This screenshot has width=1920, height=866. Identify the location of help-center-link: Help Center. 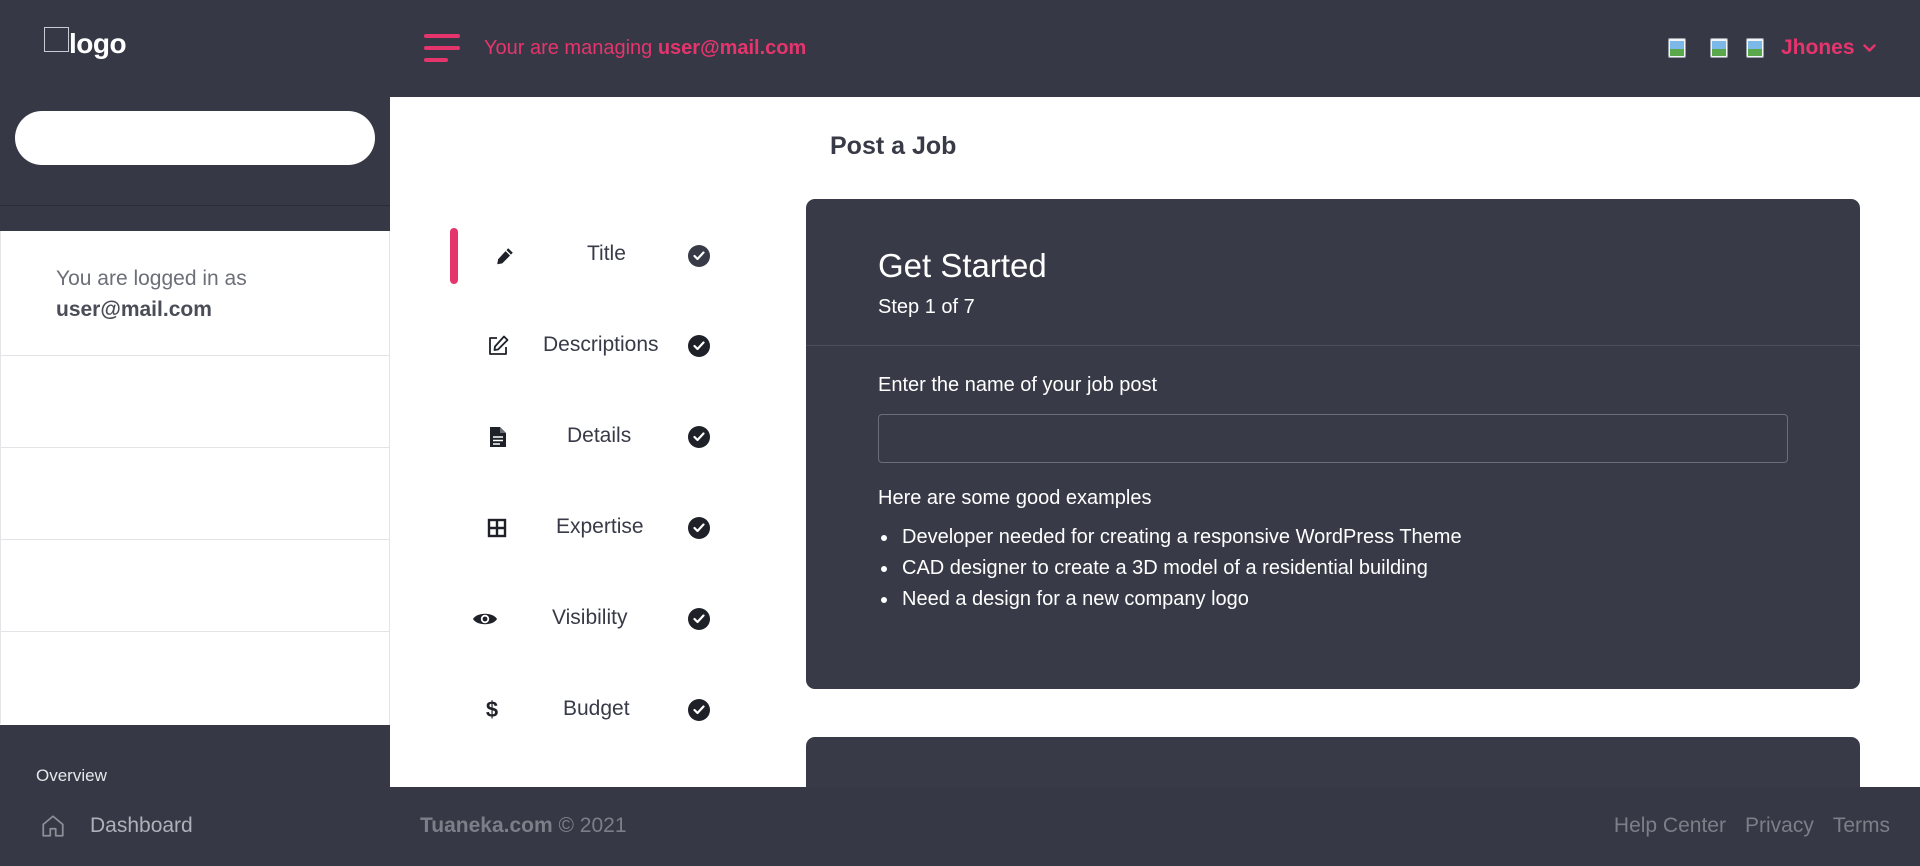
(1670, 826).